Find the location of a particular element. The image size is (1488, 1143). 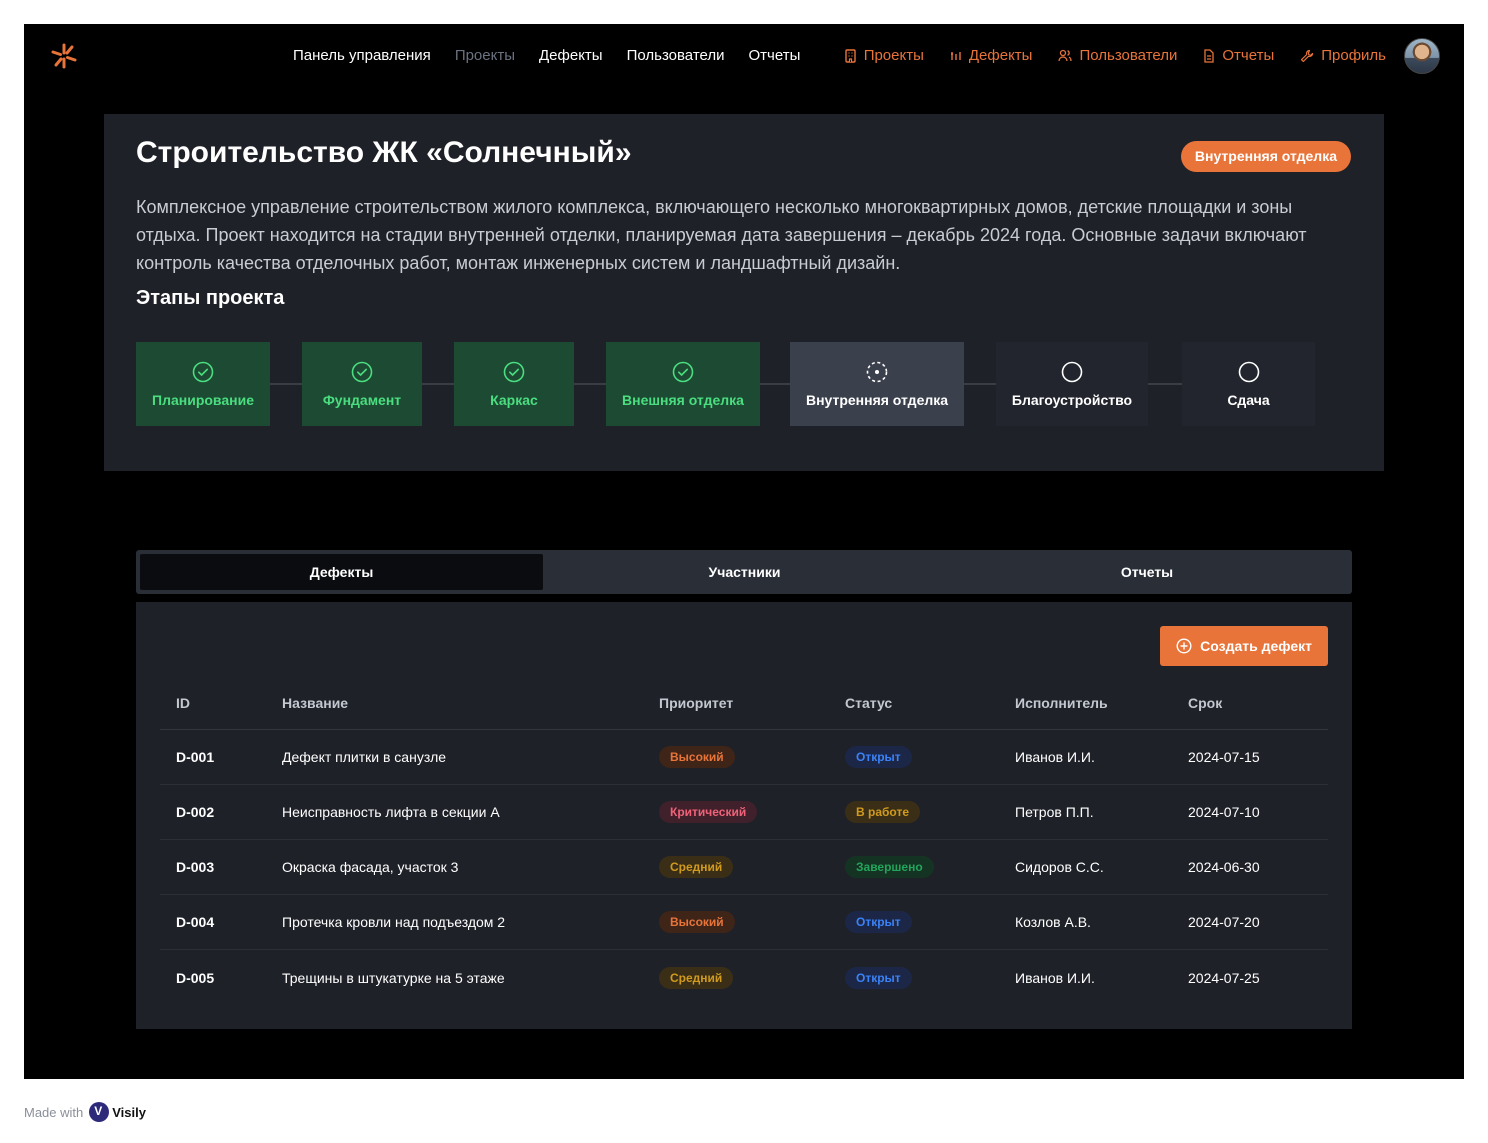

stage-label: Благоустройство is located at coordinates (1072, 399).